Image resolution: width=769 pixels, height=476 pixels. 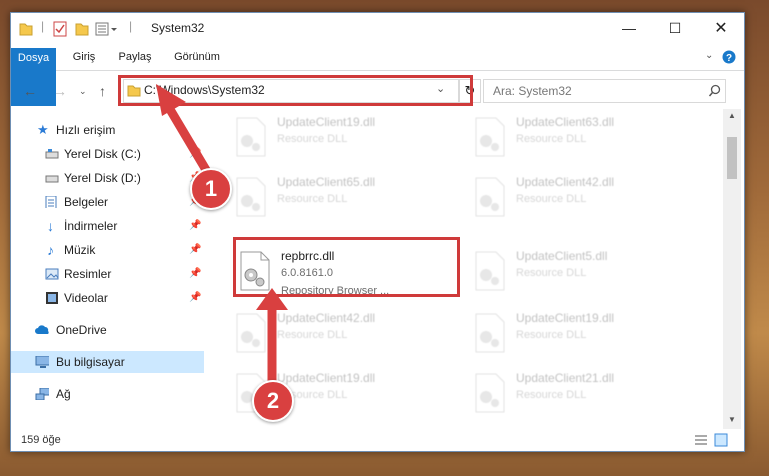 What do you see at coordinates (60, 29) in the screenshot?
I see `properties-icon` at bounding box center [60, 29].